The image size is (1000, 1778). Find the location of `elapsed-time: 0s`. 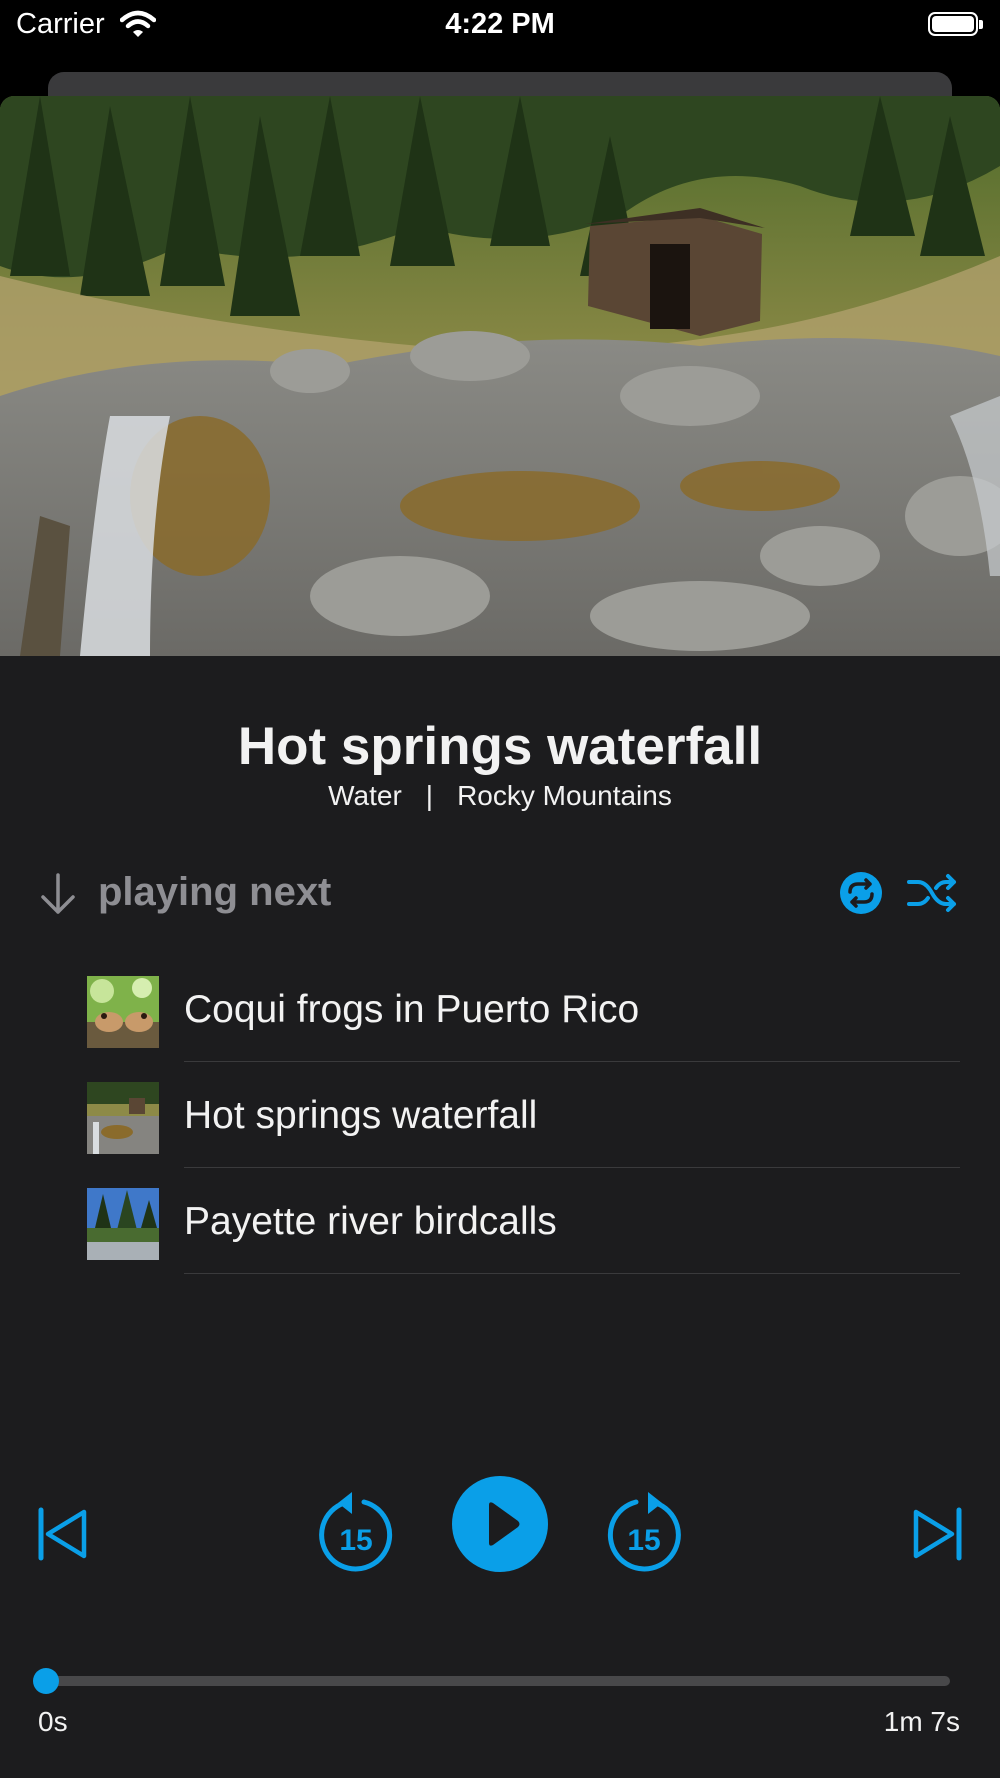

elapsed-time: 0s is located at coordinates (53, 1721).